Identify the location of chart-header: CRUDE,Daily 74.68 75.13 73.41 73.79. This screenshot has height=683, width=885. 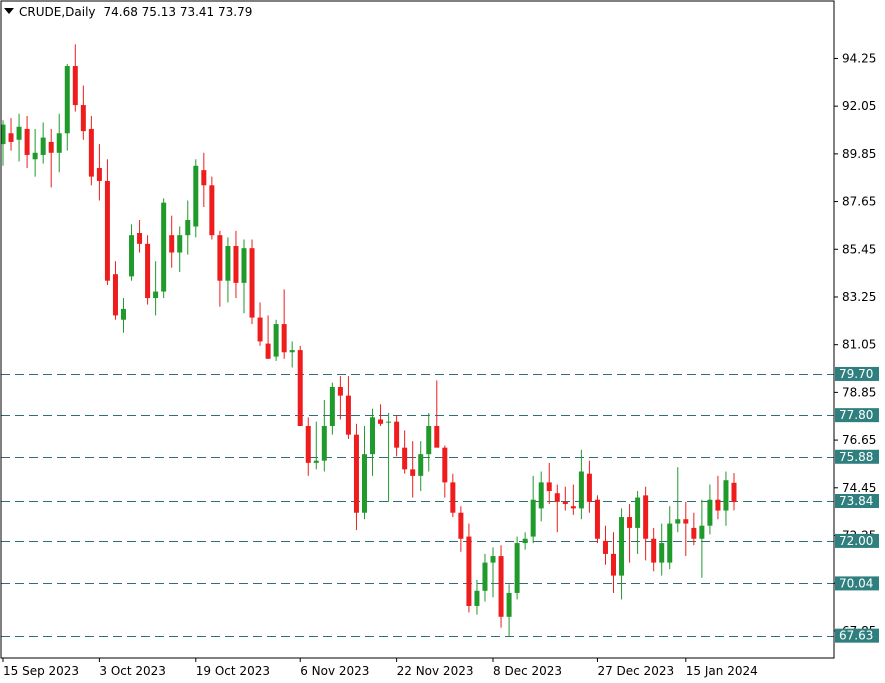
(128, 12).